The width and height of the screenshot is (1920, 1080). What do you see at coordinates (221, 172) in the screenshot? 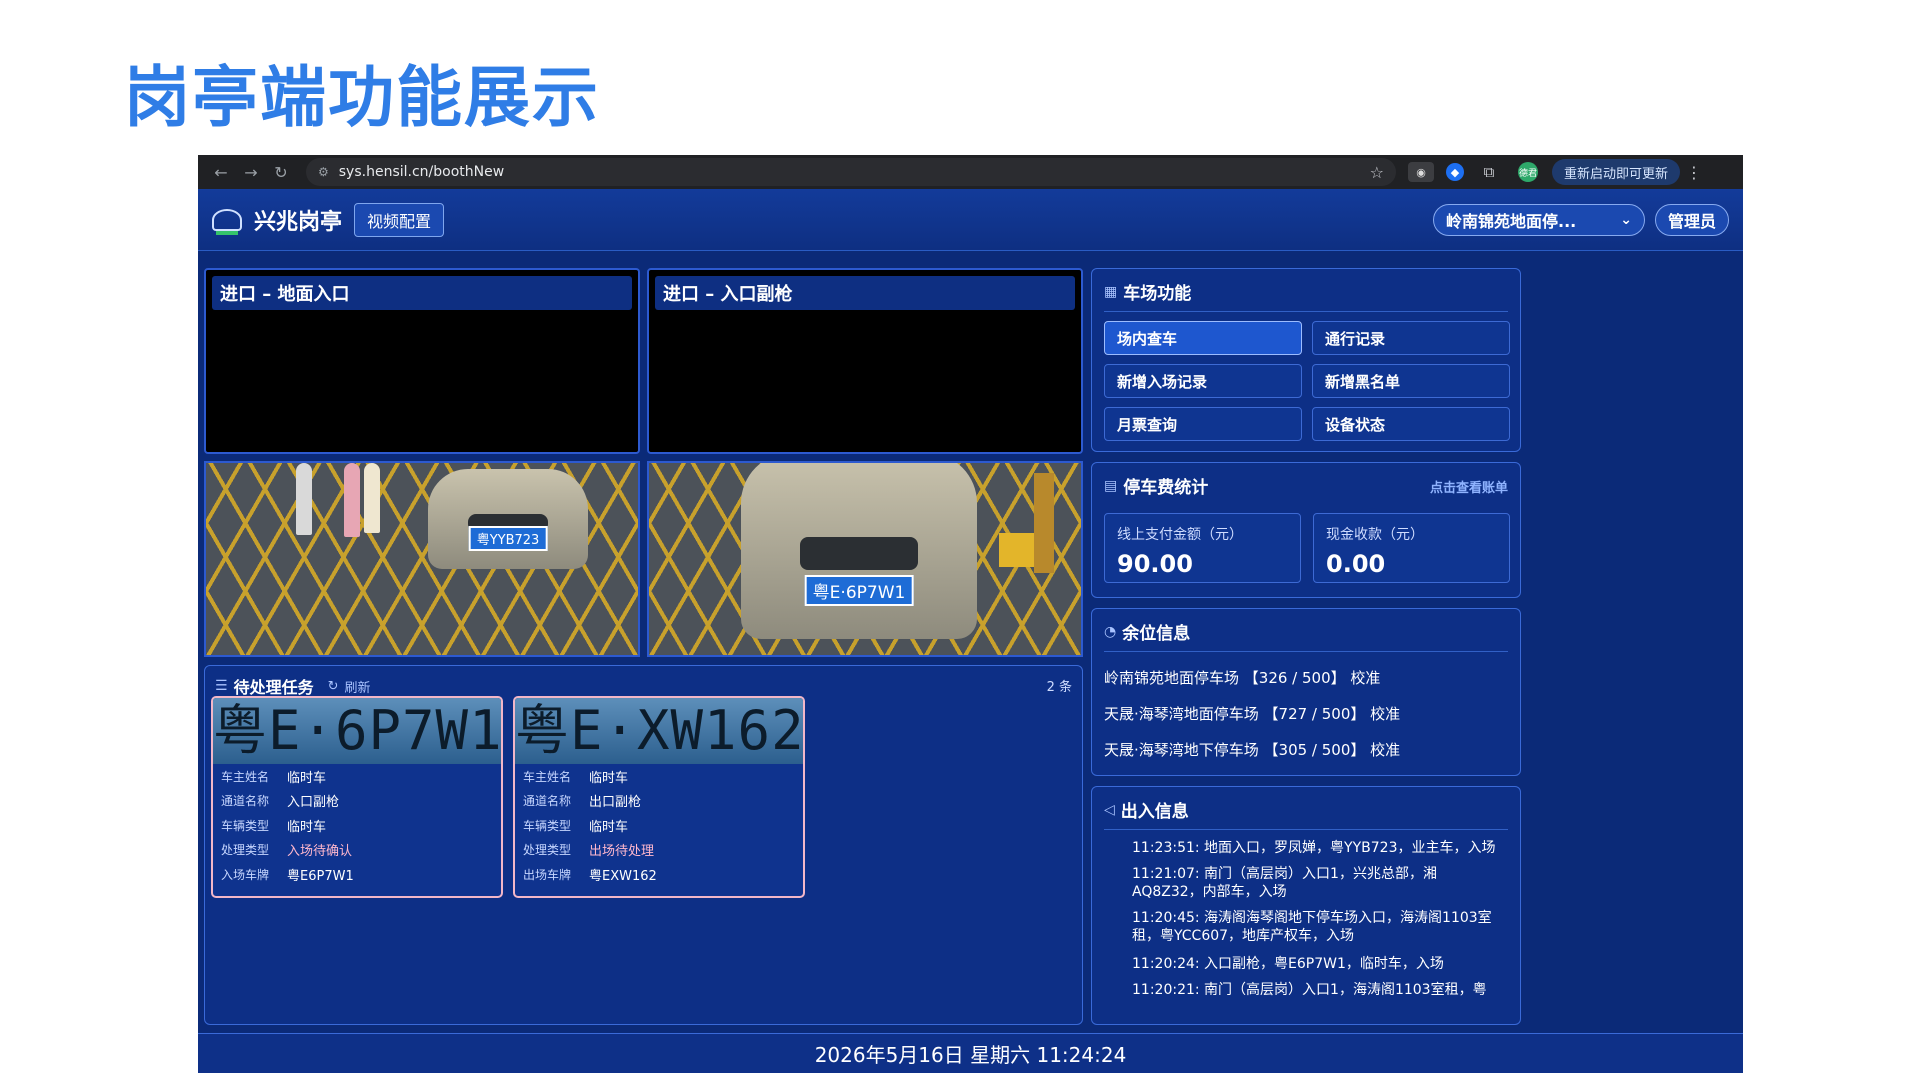
I see `back-icon: ←` at bounding box center [221, 172].